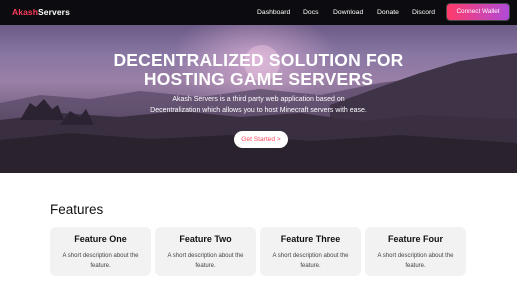 The height and width of the screenshot is (288, 517). I want to click on feature-card-title: Feature Three, so click(310, 239).